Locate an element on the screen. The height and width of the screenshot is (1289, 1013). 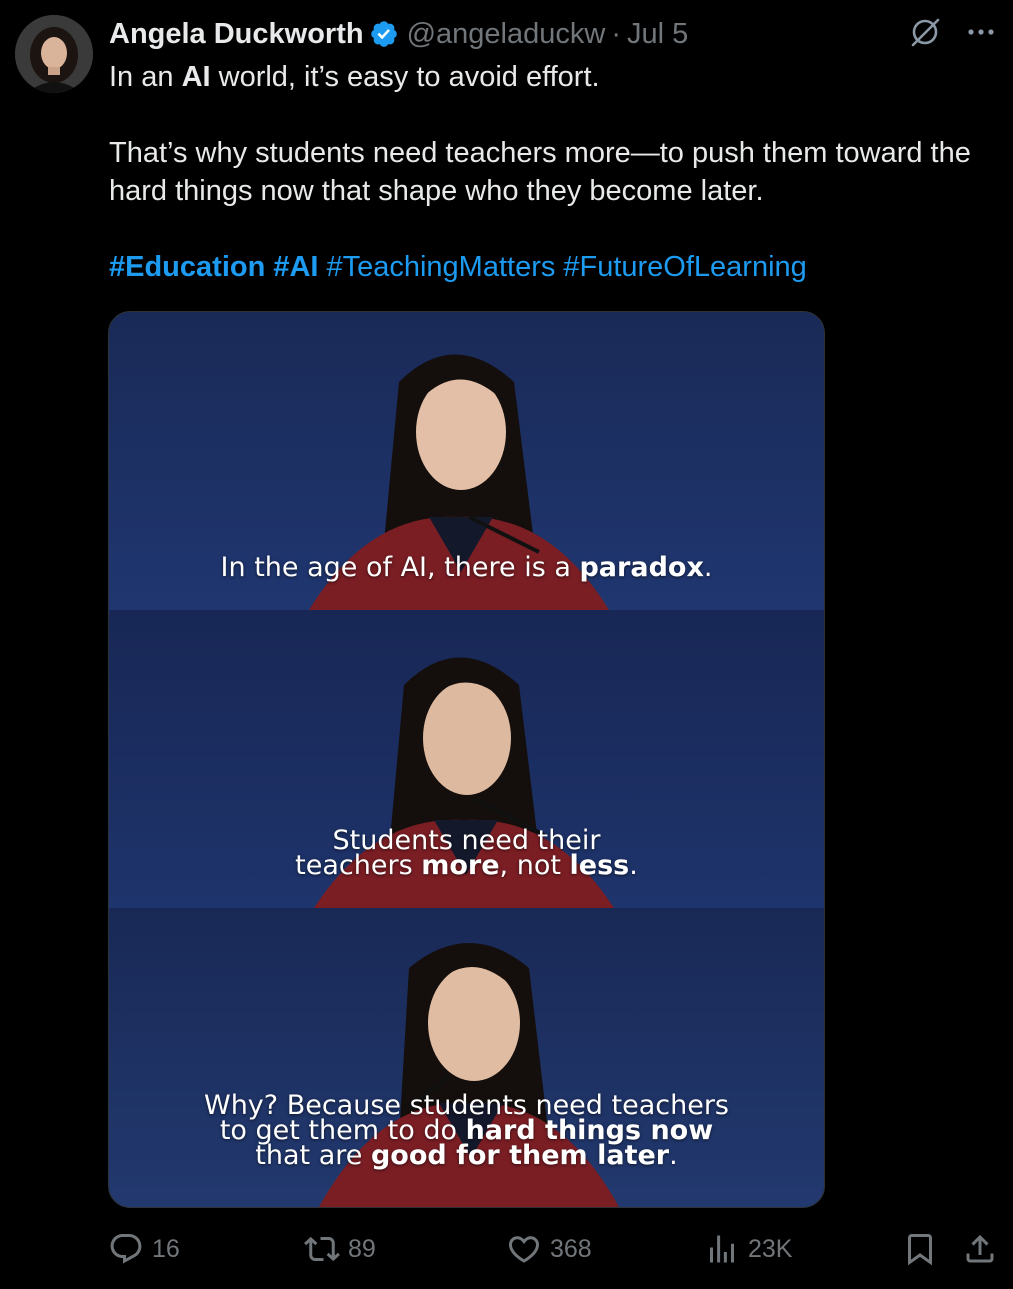
hashtag-teaching-matters: #TeachingMatters is located at coordinates (440, 267).